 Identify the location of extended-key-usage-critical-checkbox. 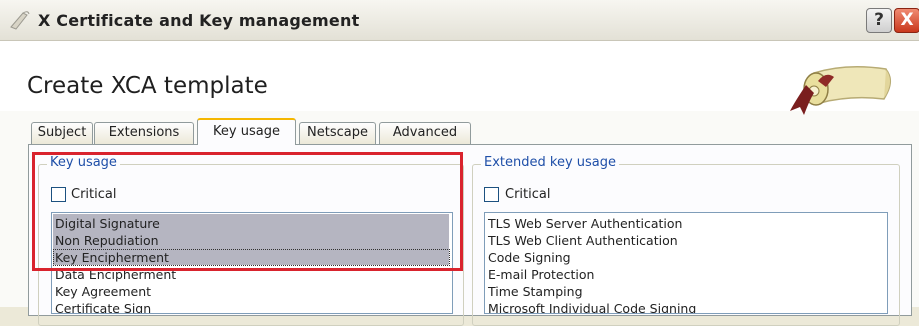
(491, 194).